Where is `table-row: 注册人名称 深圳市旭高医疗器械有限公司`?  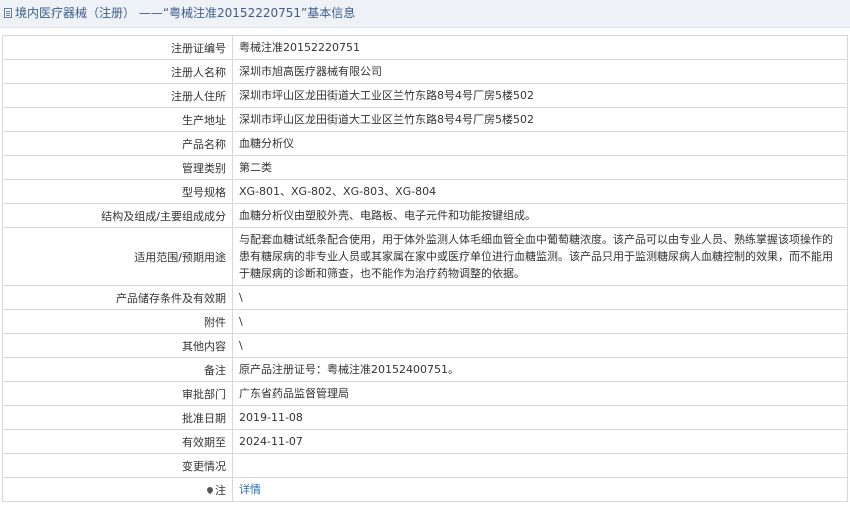
table-row: 注册人名称 深圳市旭高医疗器械有限公司 is located at coordinates (425, 71).